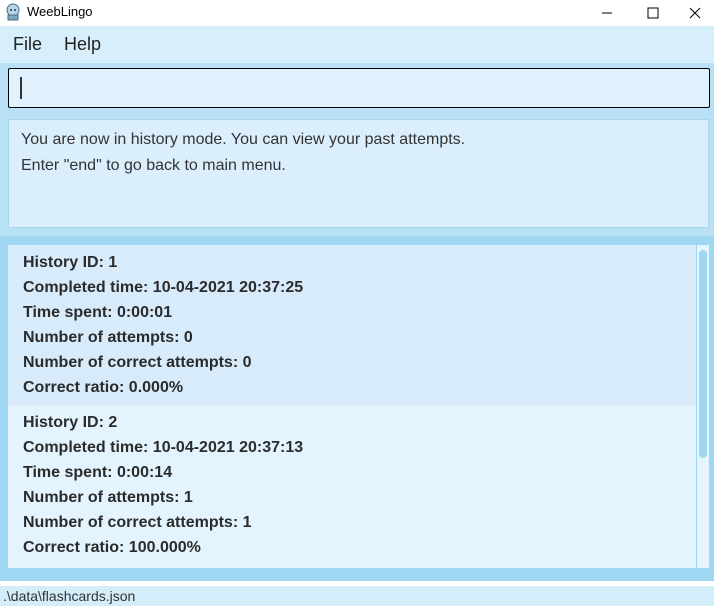  Describe the element at coordinates (21, 88) in the screenshot. I see `text-caret` at that location.